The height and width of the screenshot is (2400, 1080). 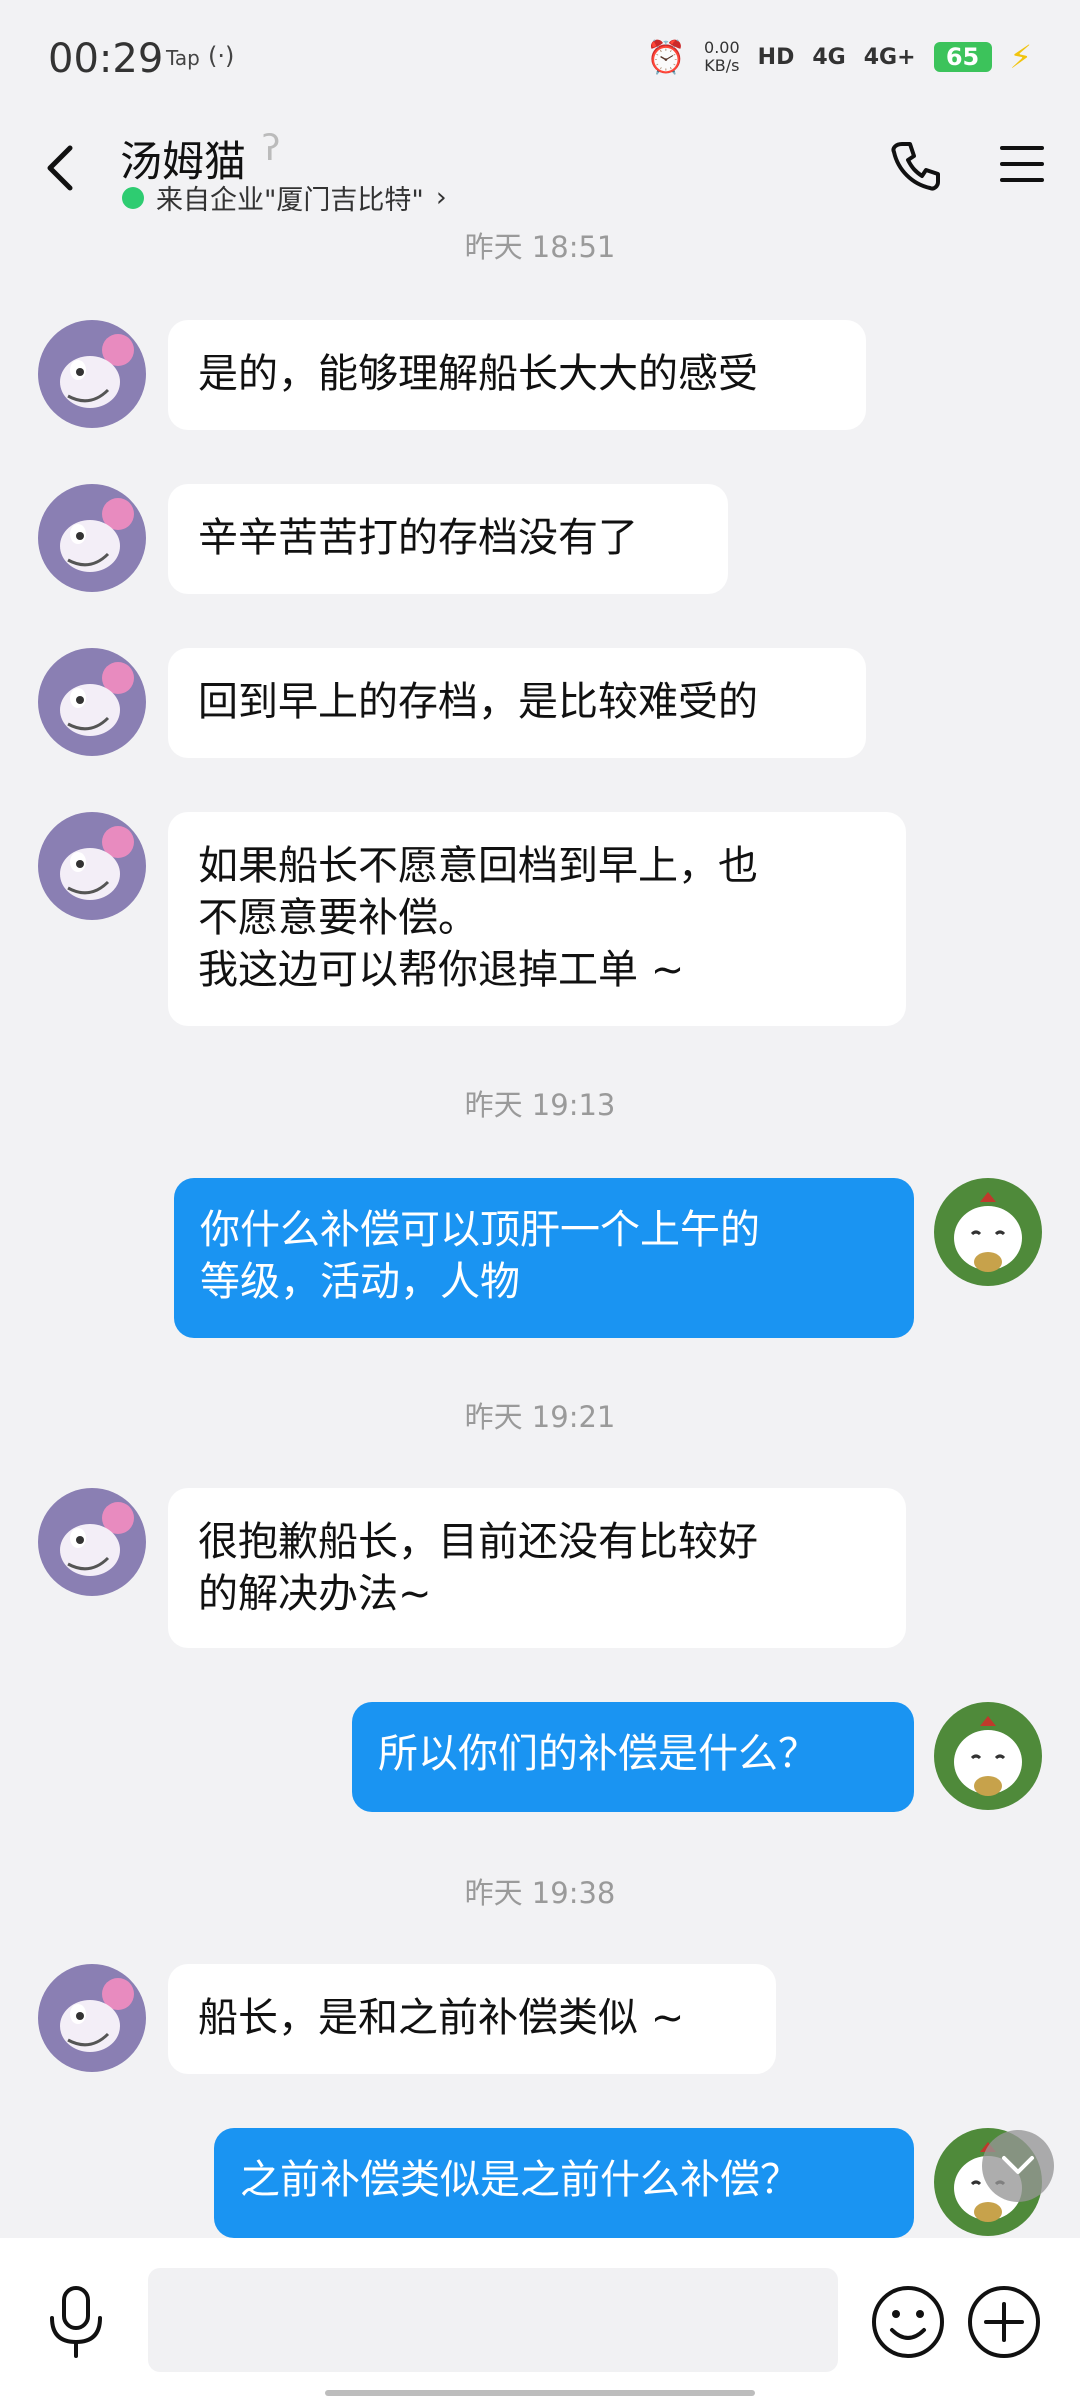 What do you see at coordinates (540, 55) in the screenshot?
I see `status-bar: 00:29 Tap (·) ⏰ 0.00 KB/s HD 4G 4G+ 65 ⚡` at bounding box center [540, 55].